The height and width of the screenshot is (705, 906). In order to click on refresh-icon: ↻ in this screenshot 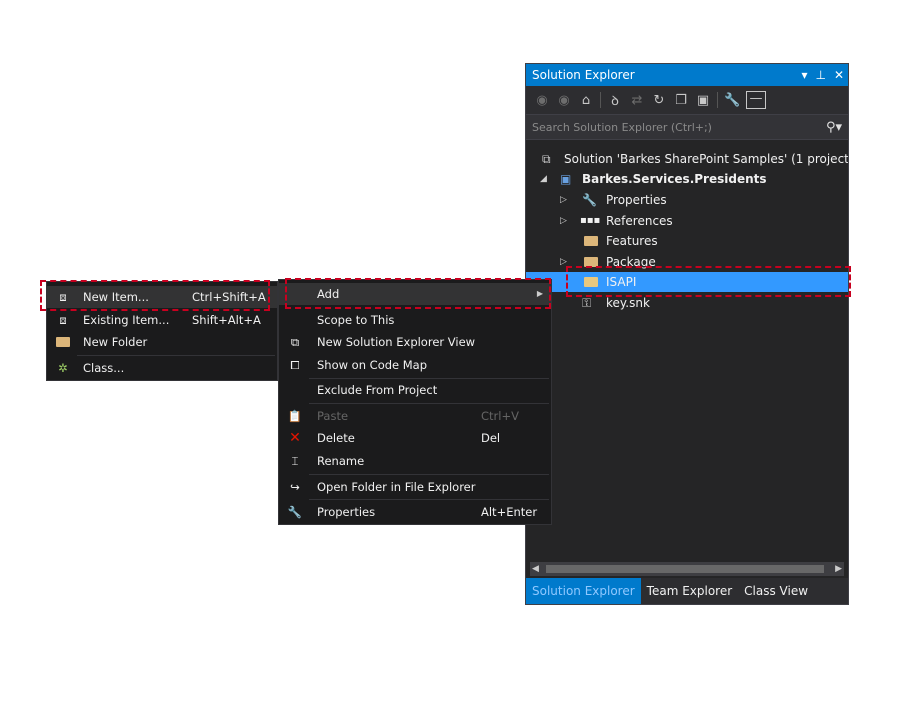, I will do `click(659, 100)`.